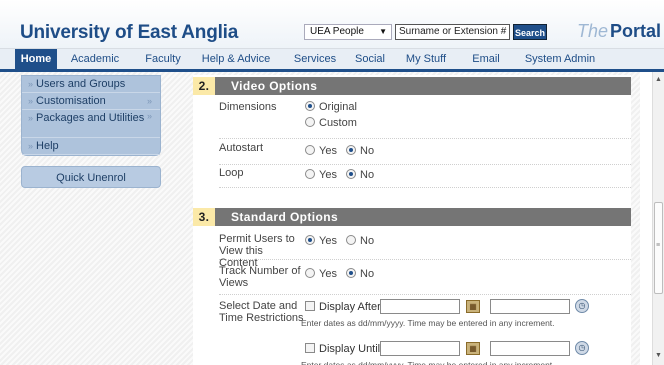 The image size is (664, 365). What do you see at coordinates (310, 306) in the screenshot?
I see `display-after-checkbox` at bounding box center [310, 306].